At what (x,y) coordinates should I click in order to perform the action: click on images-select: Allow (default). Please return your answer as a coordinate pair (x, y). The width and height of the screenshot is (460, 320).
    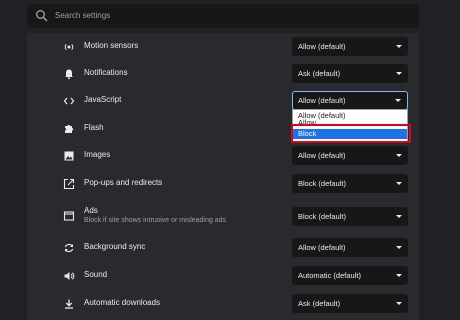
    Looking at the image, I should click on (350, 155).